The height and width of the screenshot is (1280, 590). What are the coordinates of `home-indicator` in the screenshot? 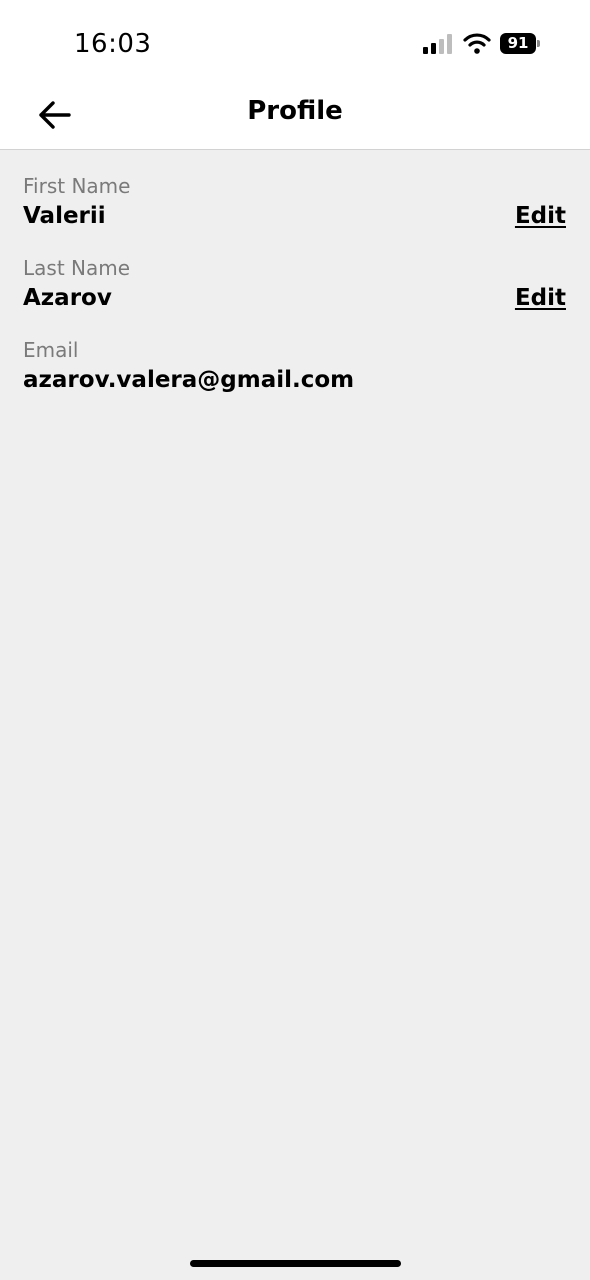 It's located at (295, 1263).